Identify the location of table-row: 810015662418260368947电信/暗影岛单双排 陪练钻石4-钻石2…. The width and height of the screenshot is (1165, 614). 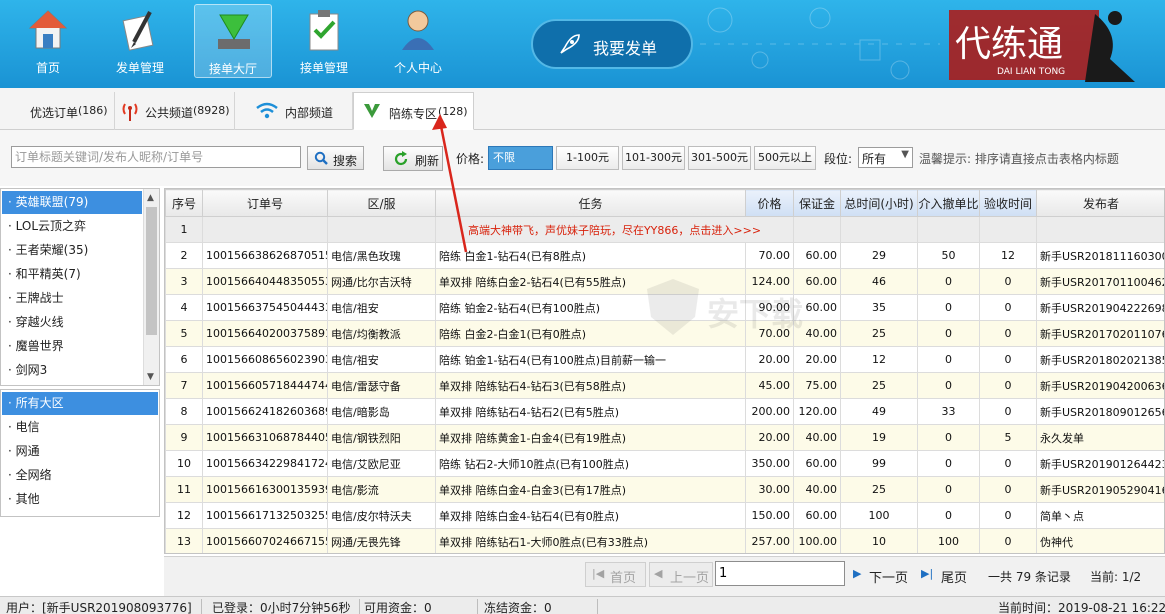
(664, 411).